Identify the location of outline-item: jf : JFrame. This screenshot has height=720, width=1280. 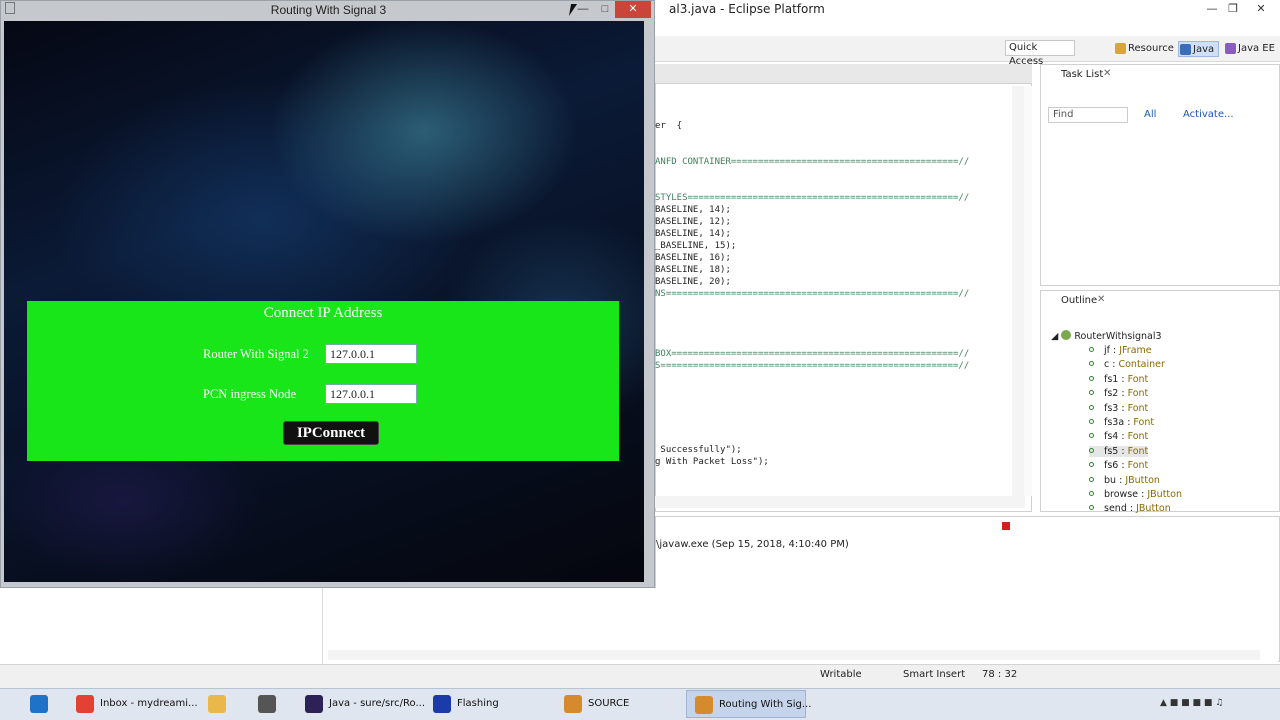
(1120, 350).